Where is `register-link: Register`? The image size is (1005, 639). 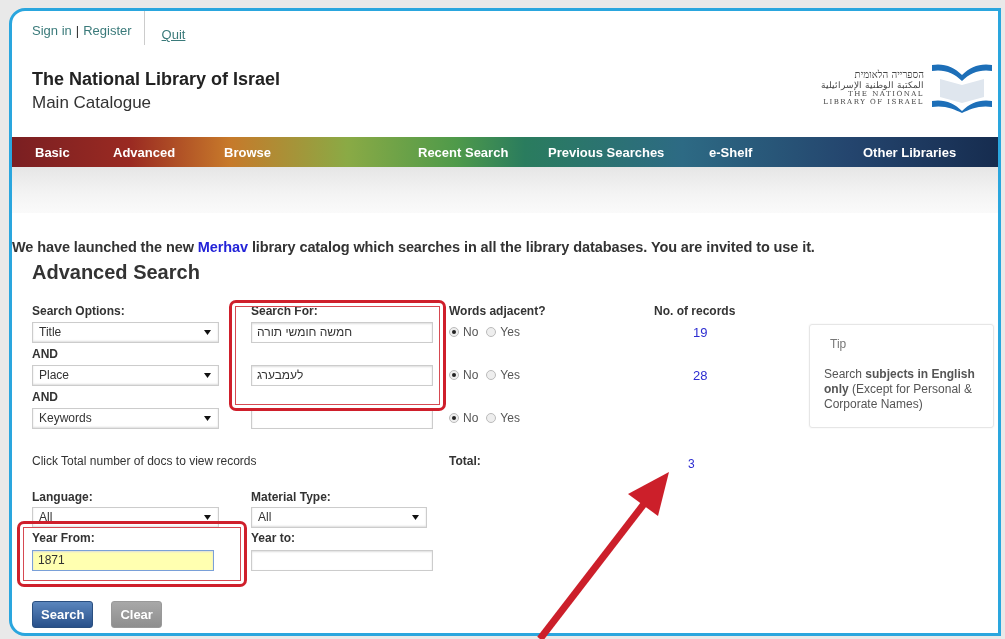
register-link: Register is located at coordinates (107, 34).